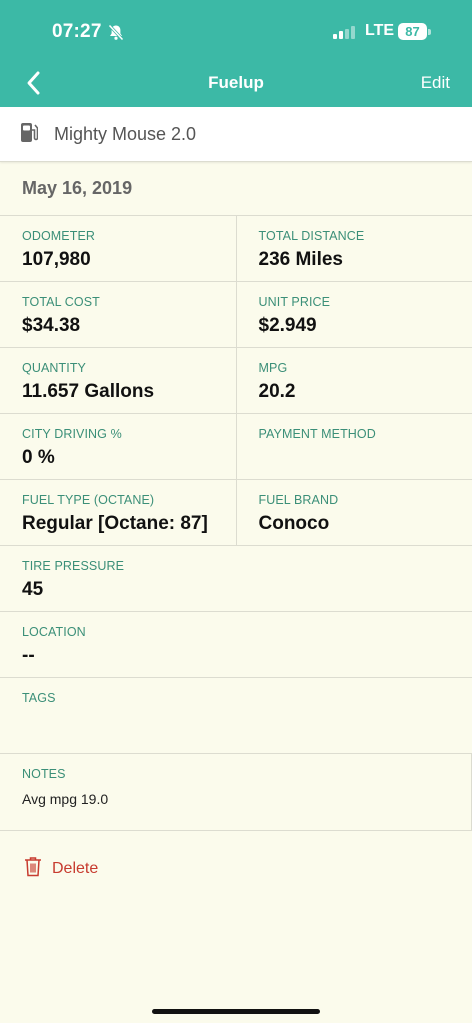  I want to click on total-distance-cell: TOTAL DISTANCE 236 Miles, so click(353, 248).